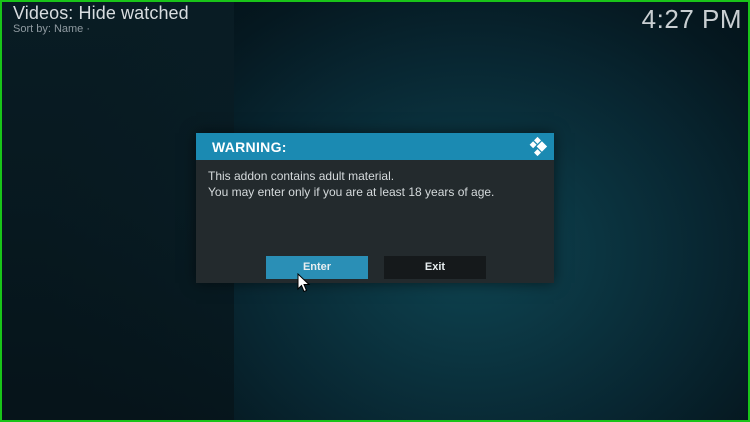 This screenshot has height=422, width=750. Describe the element at coordinates (304, 283) in the screenshot. I see `mouse-pointer-icon` at that location.